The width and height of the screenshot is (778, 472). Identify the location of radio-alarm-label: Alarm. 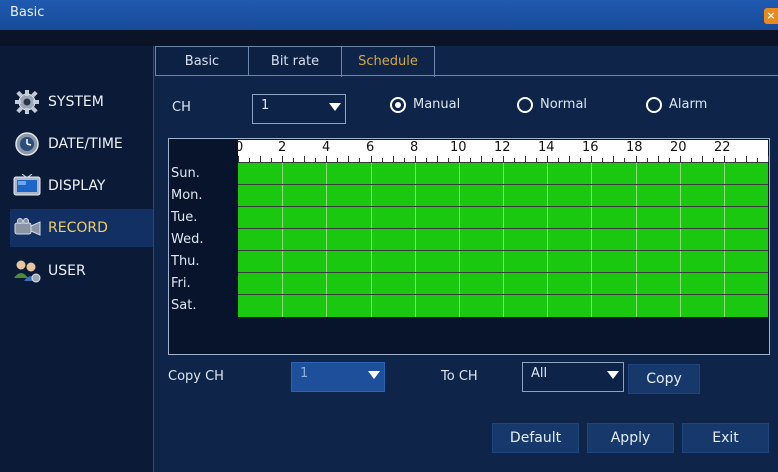
(688, 104).